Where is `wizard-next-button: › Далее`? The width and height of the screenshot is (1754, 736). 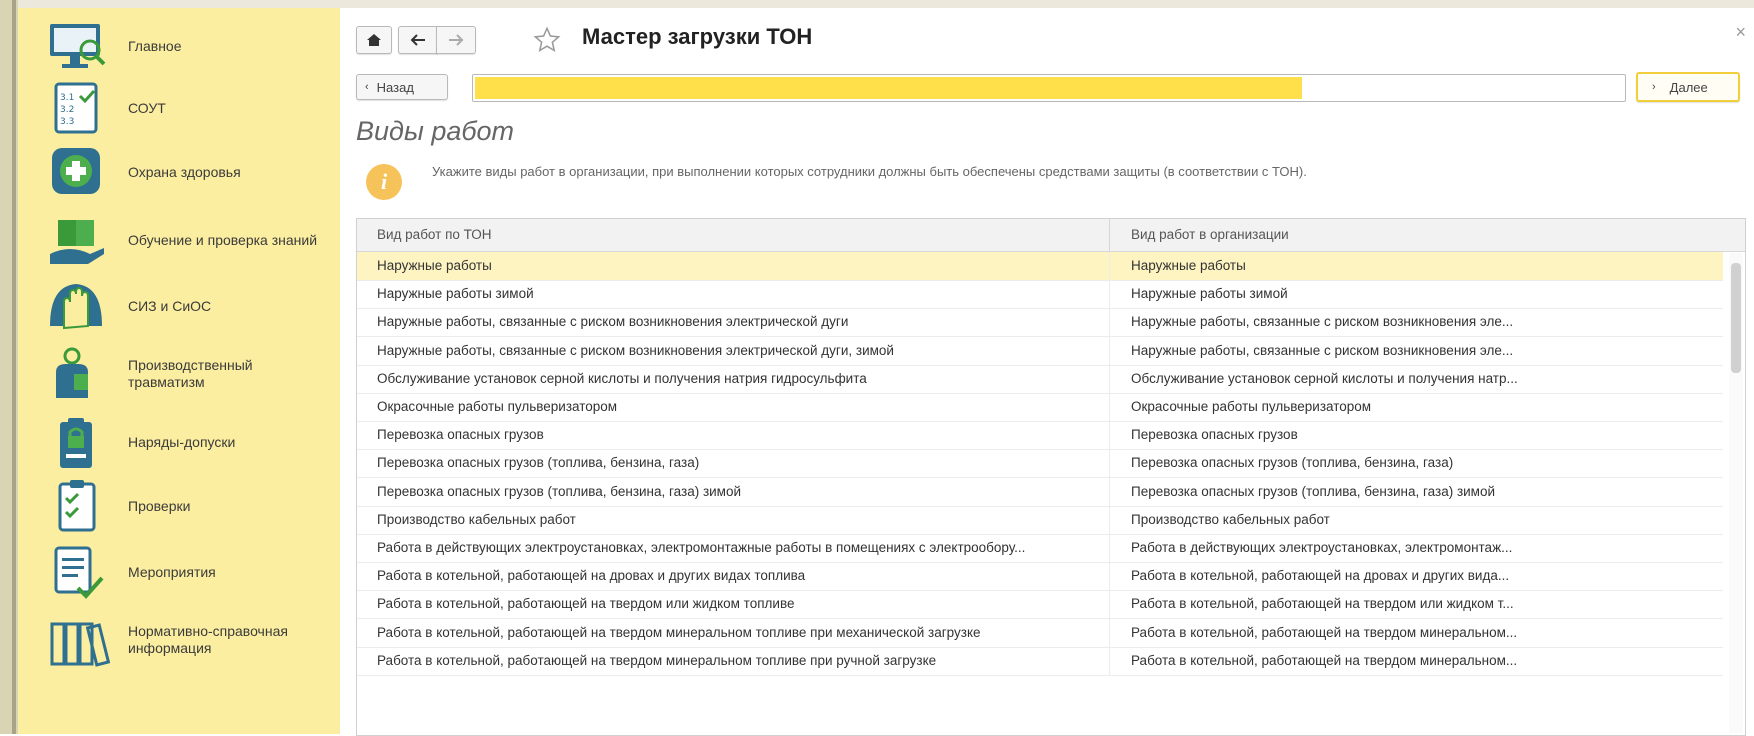
wizard-next-button: › Далее is located at coordinates (1688, 87).